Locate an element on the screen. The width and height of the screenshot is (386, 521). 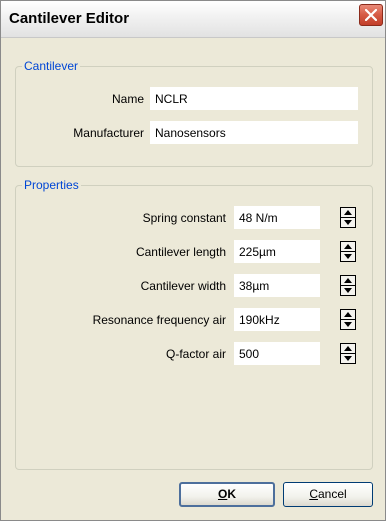
property-label: Spring constant is located at coordinates (184, 218).